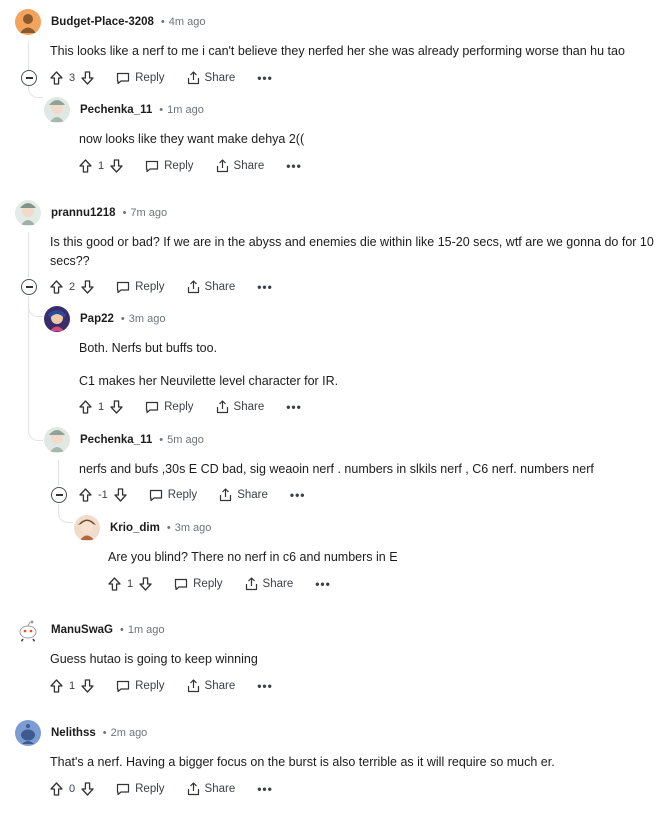 The height and width of the screenshot is (824, 669). What do you see at coordinates (185, 440) in the screenshot?
I see `comment-time: 5m ago` at bounding box center [185, 440].